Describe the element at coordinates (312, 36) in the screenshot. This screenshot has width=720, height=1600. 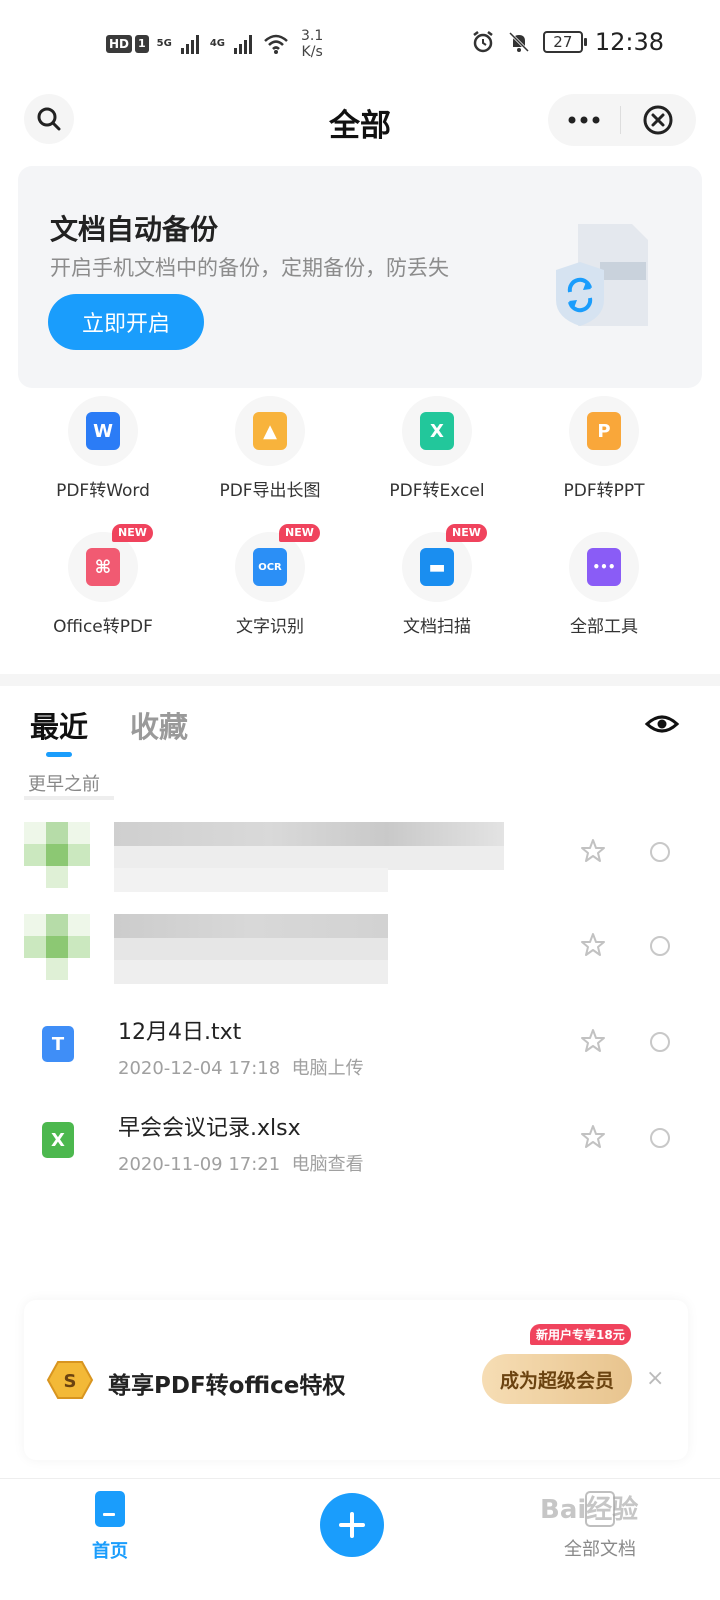
I see `speed-value: 3.1` at that location.